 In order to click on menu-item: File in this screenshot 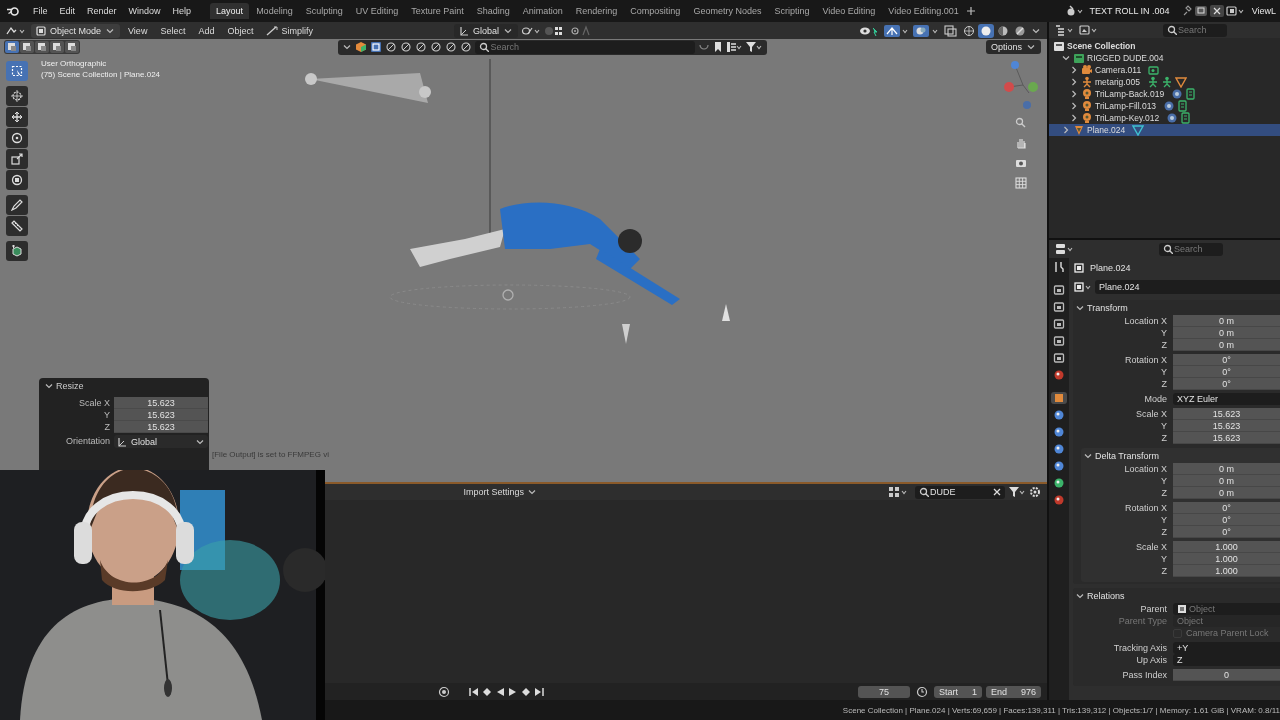, I will do `click(40, 11)`.